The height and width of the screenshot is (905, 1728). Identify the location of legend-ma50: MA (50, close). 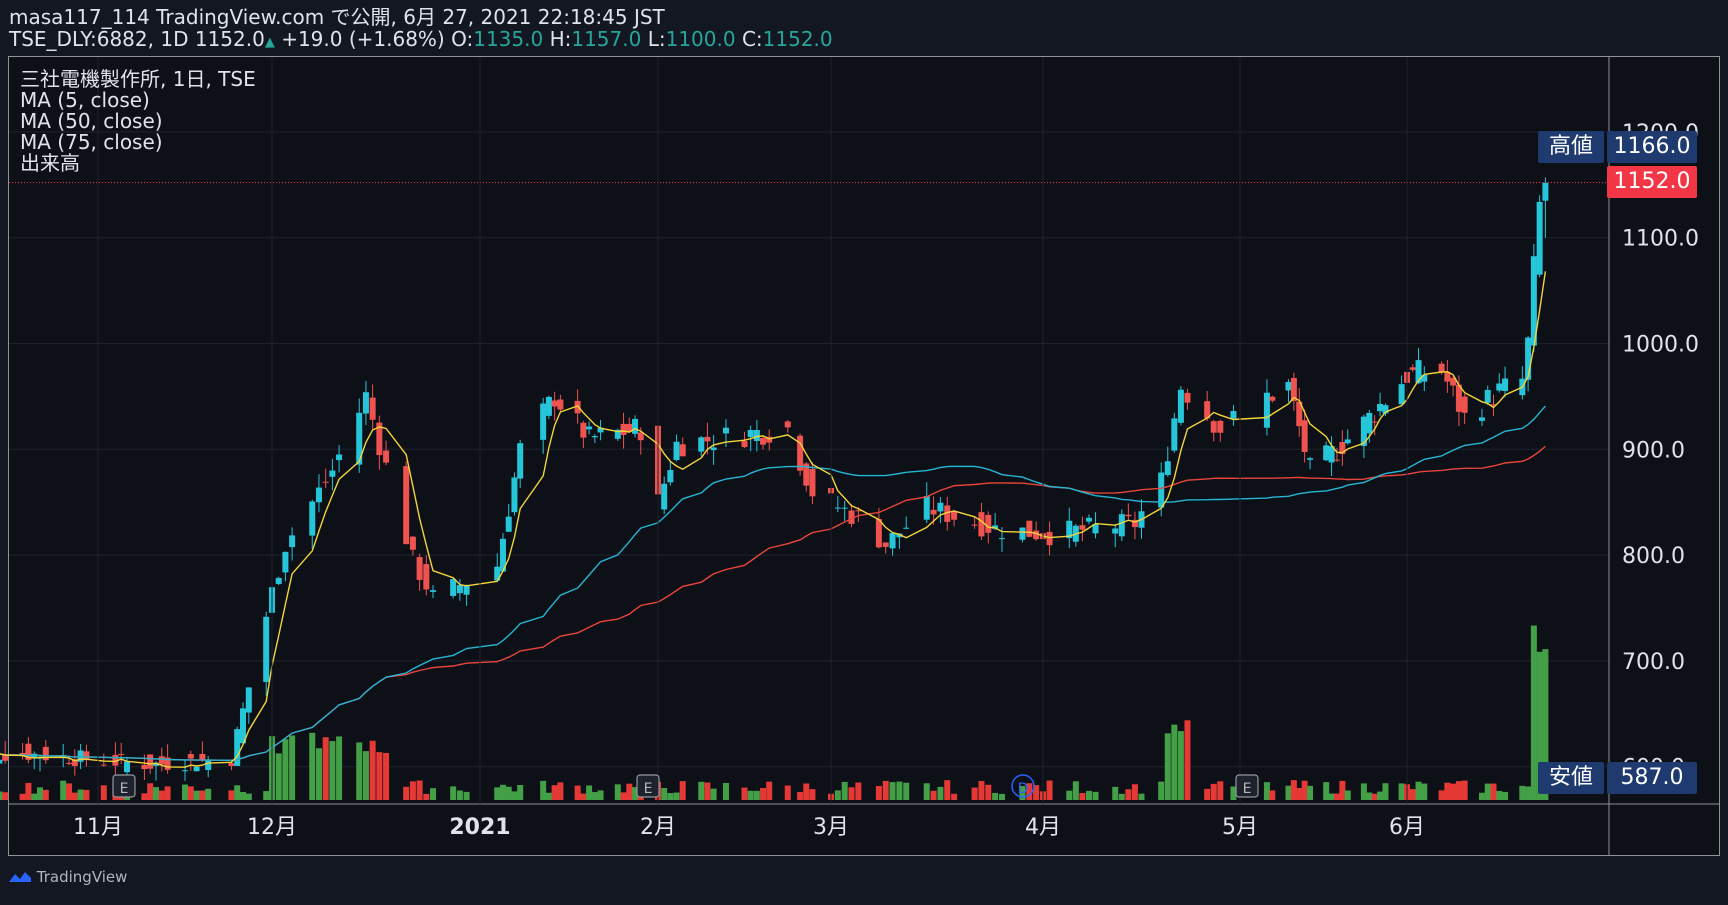
(138, 121).